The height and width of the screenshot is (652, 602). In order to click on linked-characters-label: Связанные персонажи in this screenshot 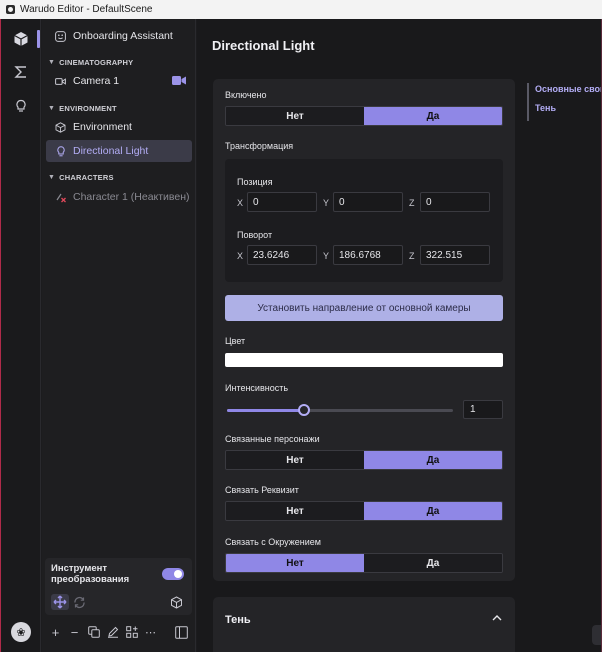, I will do `click(272, 439)`.